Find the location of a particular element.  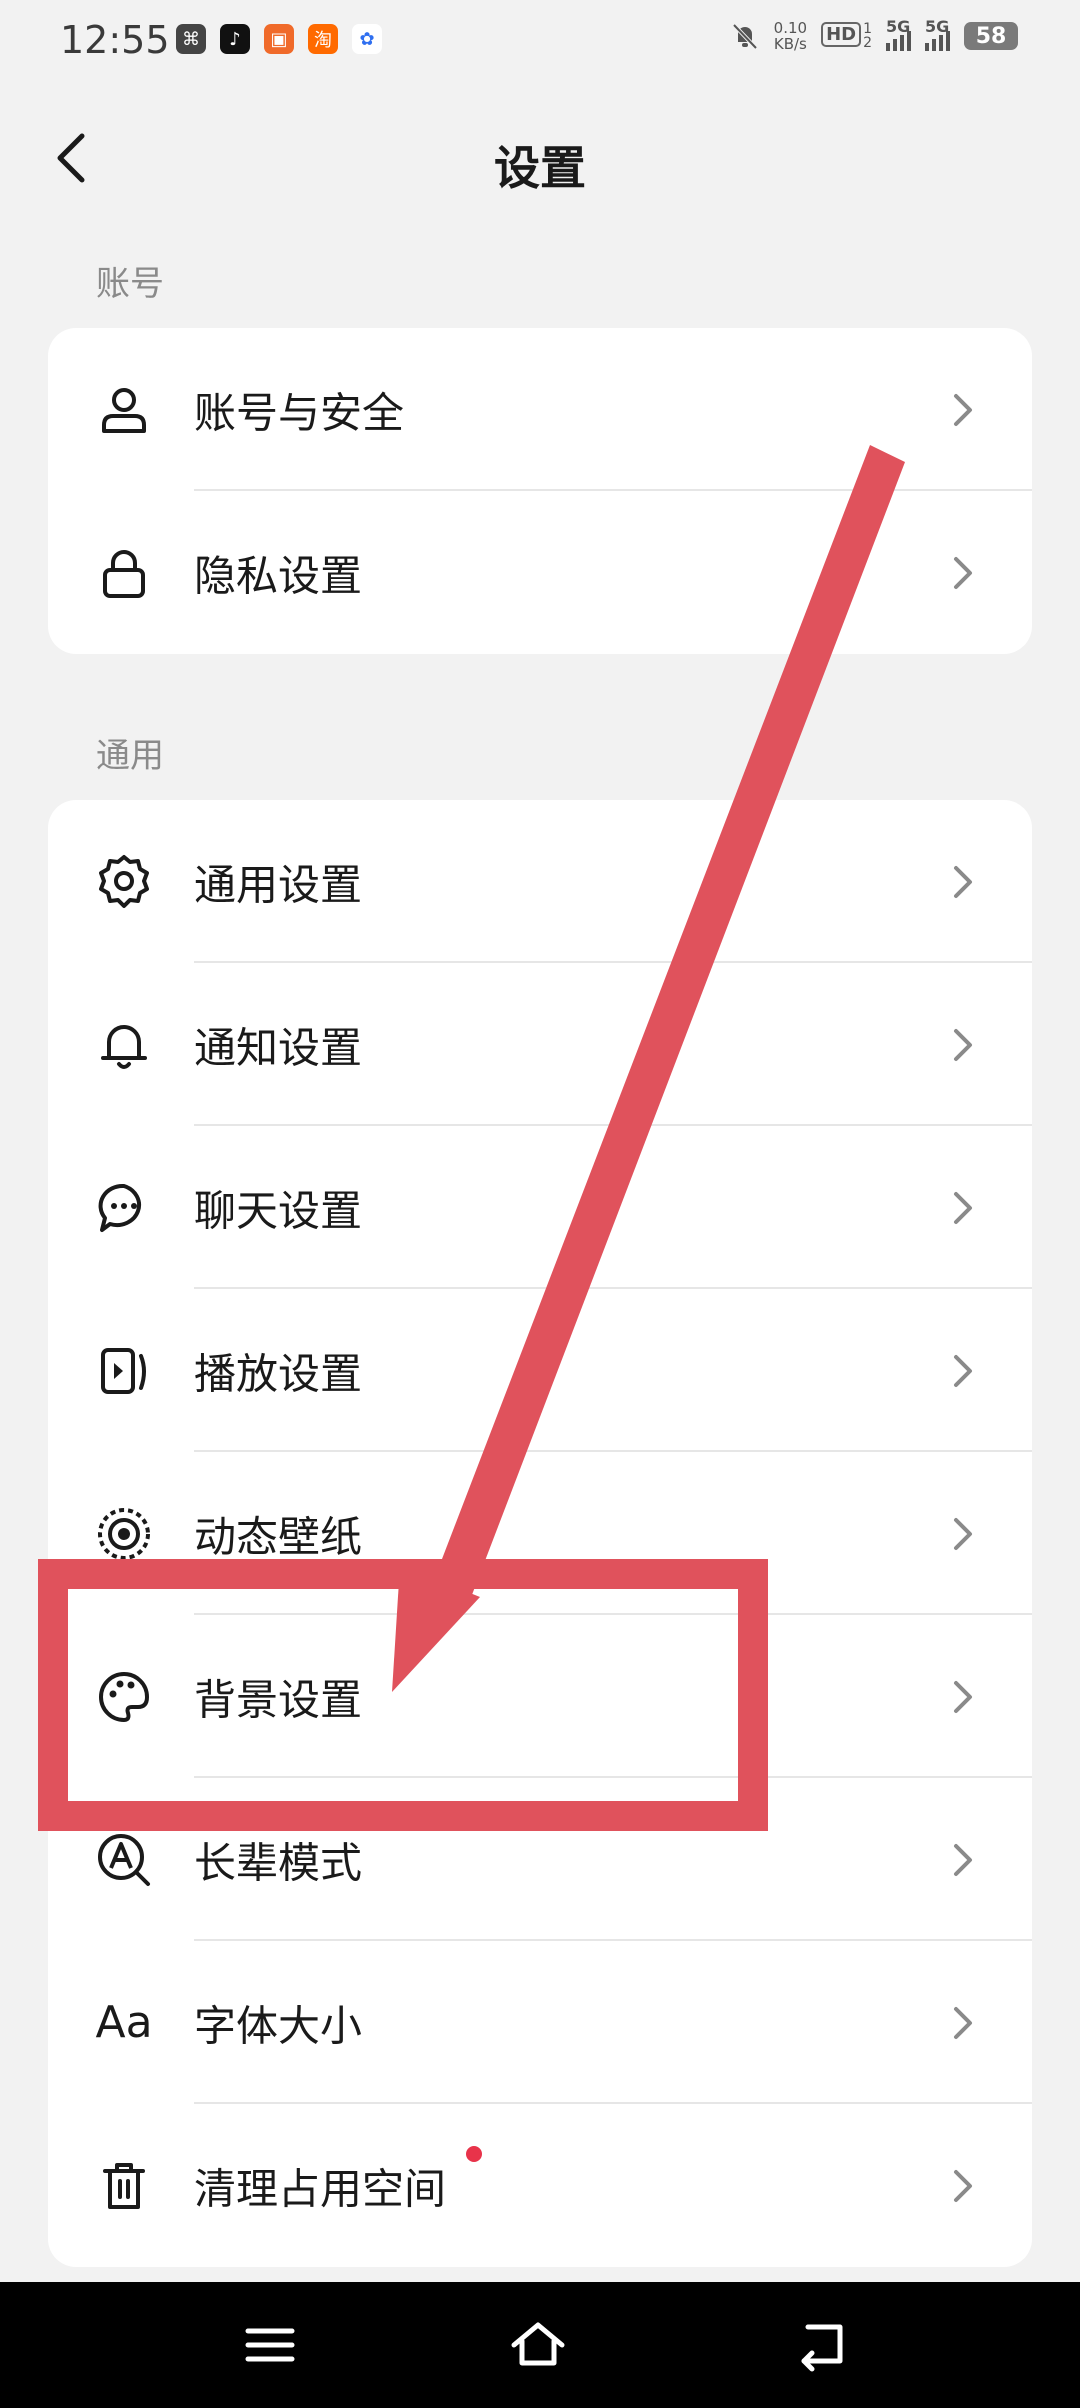

account-card: 账号与安全 隐私设置 is located at coordinates (540, 491).